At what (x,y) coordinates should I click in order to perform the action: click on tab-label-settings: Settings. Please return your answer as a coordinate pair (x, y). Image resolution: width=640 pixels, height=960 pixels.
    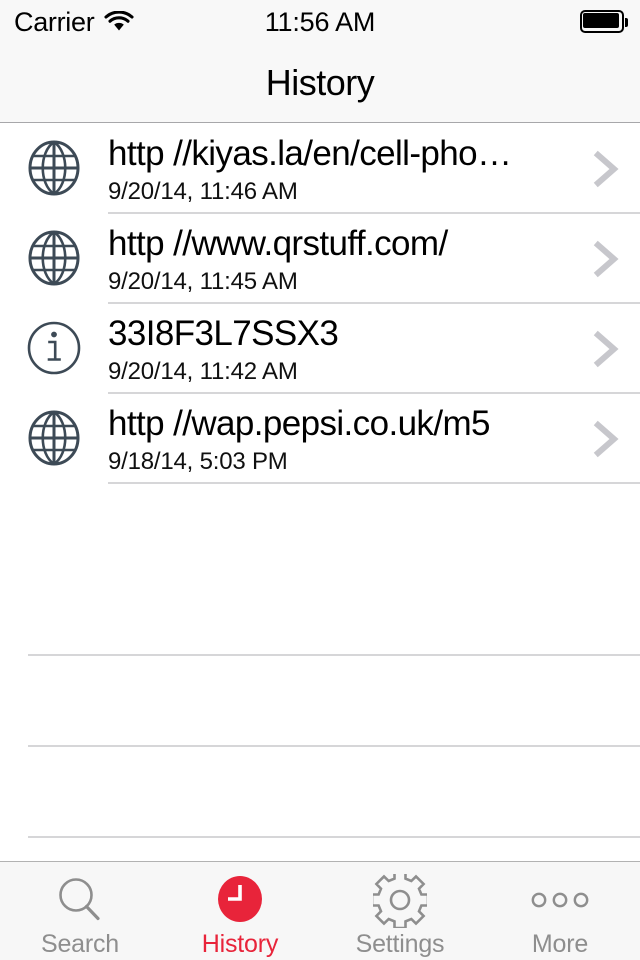
    Looking at the image, I should click on (400, 944).